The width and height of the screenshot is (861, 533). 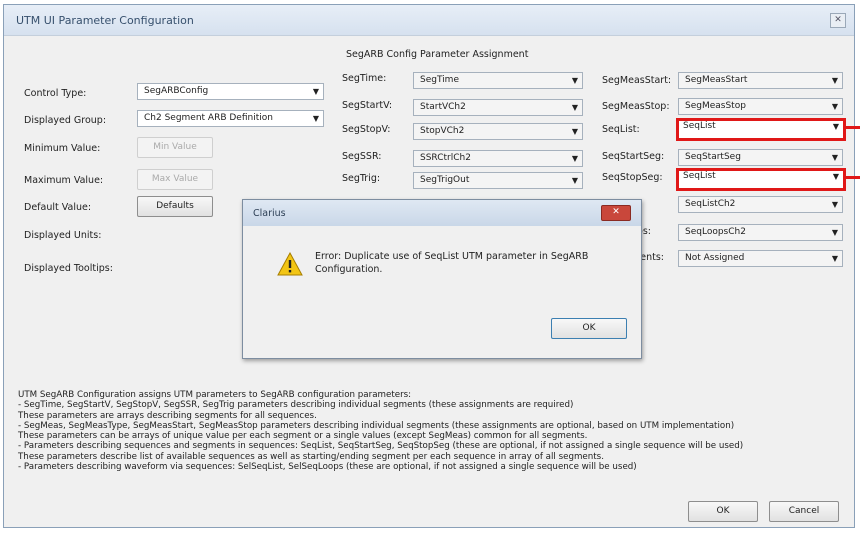 What do you see at coordinates (362, 156) in the screenshot?
I see `segssr-label: SegSSR:` at bounding box center [362, 156].